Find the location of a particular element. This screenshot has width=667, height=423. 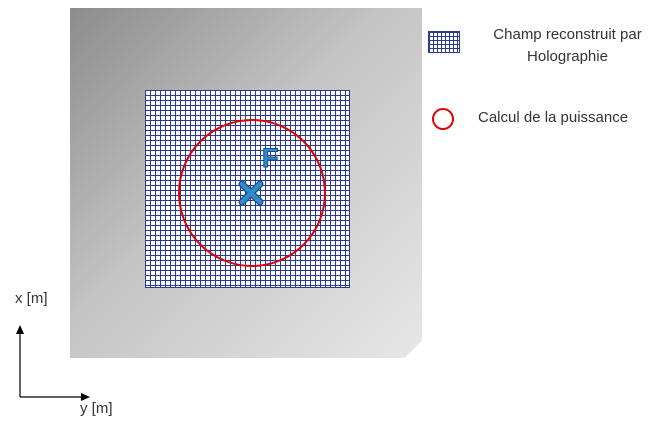

legend-grid-label-line1: Champ reconstruit par is located at coordinates (567, 34).